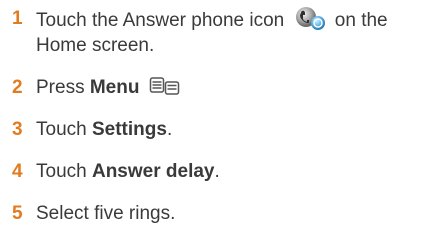 This screenshot has width=428, height=245. Describe the element at coordinates (114, 87) in the screenshot. I see `step-bold-text: Menu` at that location.